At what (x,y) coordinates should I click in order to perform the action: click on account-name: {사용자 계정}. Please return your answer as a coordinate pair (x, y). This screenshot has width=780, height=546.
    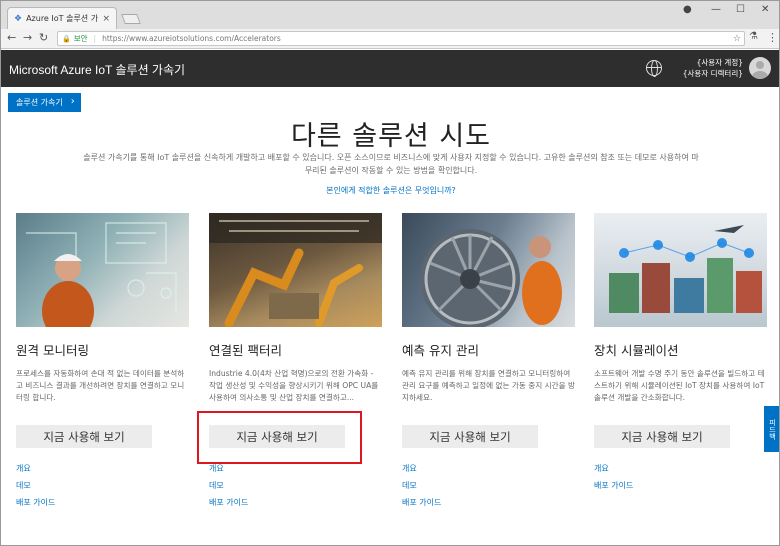
    Looking at the image, I should click on (719, 62).